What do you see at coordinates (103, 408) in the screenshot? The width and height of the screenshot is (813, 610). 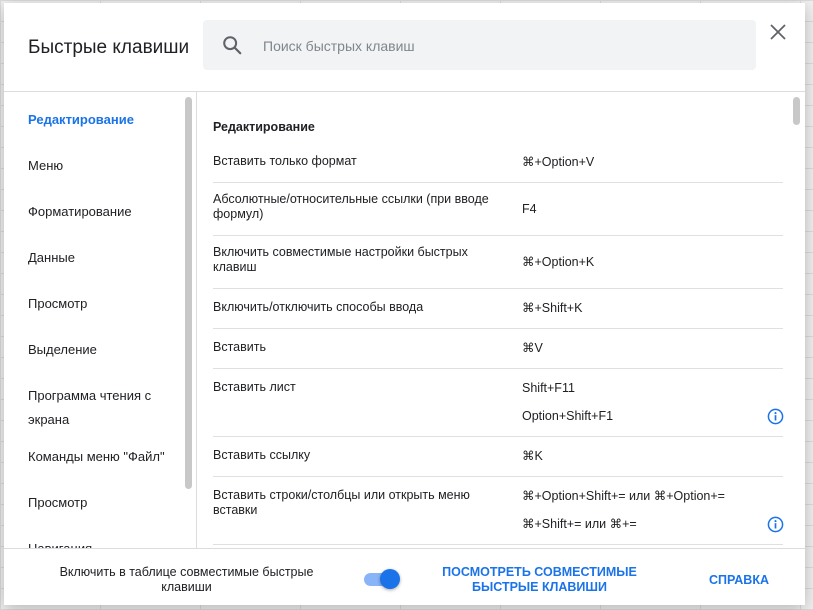 I see `sidebar-item-screen-reader: Программа чтения с экрана` at bounding box center [103, 408].